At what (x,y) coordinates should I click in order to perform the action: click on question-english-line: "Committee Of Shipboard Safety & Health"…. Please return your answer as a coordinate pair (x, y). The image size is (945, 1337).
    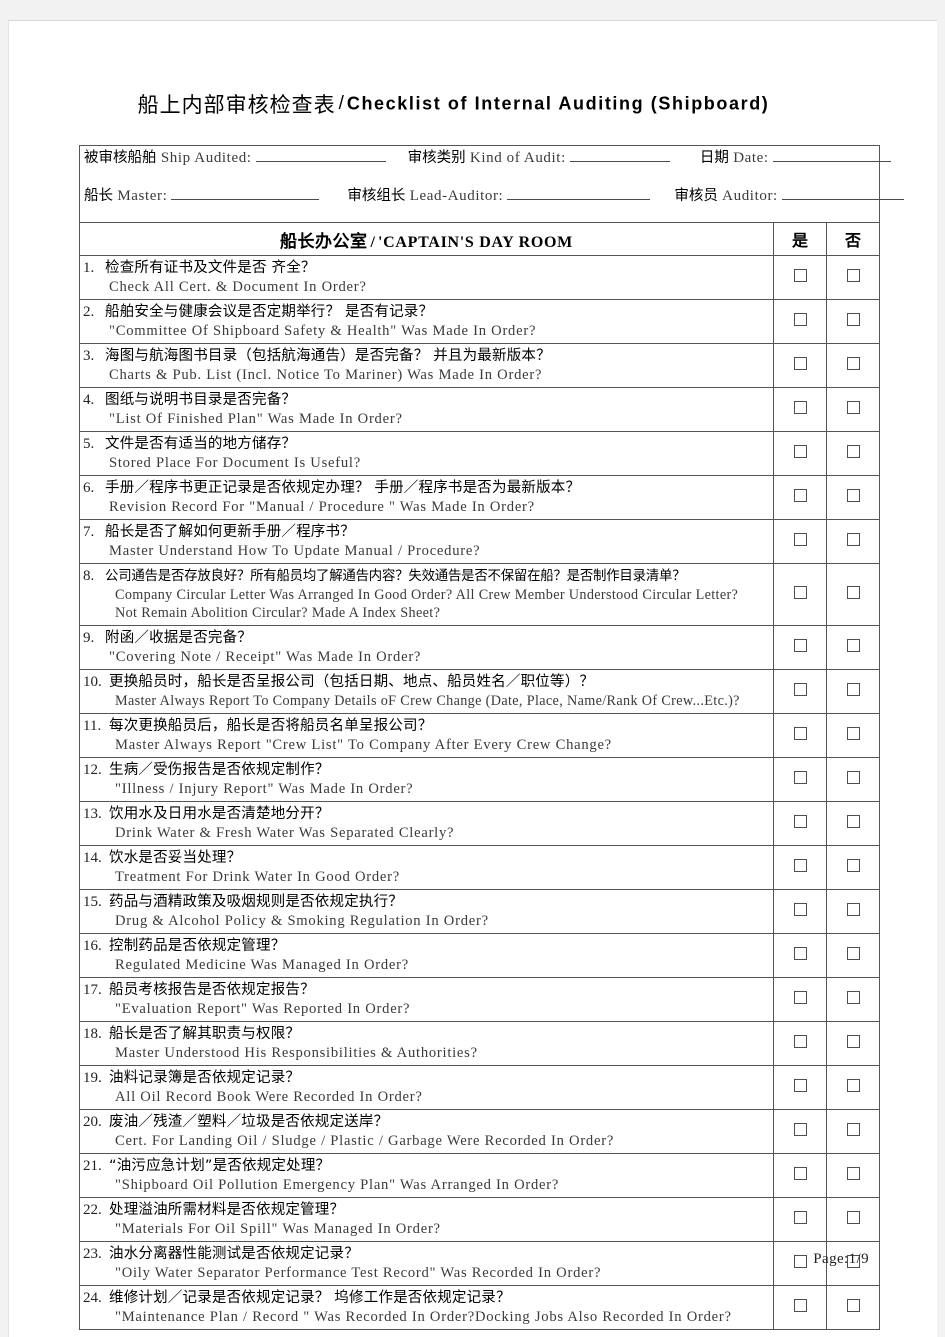
    Looking at the image, I should click on (426, 331).